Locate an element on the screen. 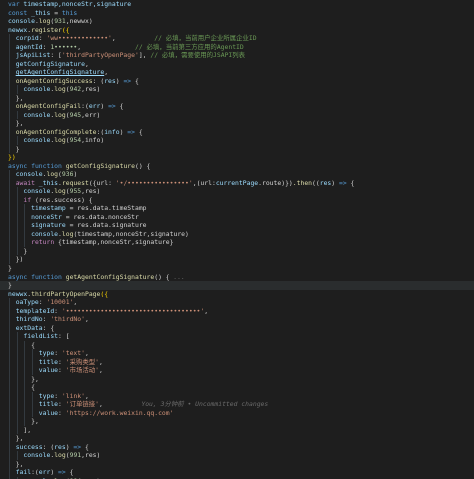 Image resolution: width=474 pixels, height=479 pixels. code-line: agentId: 1••••••, // 必填，当前第三方应用的AgentID is located at coordinates (237, 47).